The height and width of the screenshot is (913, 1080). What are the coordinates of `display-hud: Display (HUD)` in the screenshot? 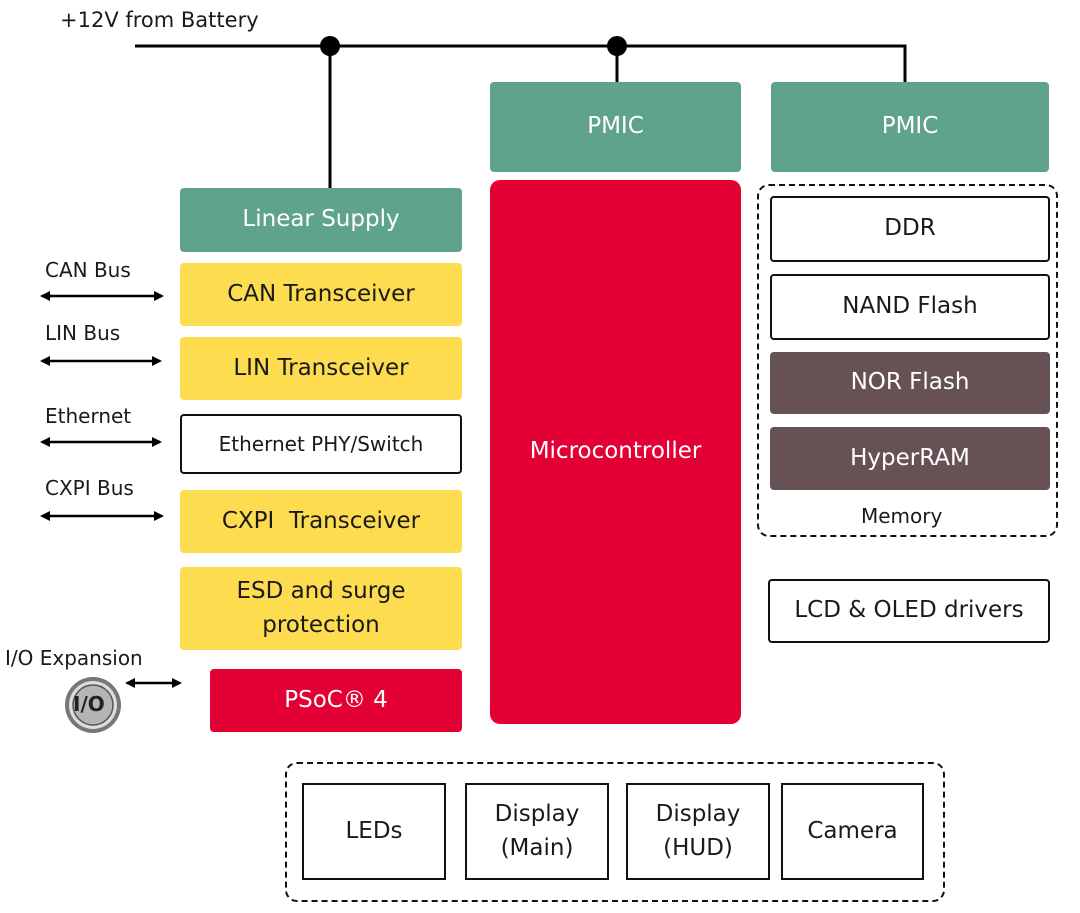 It's located at (698, 831).